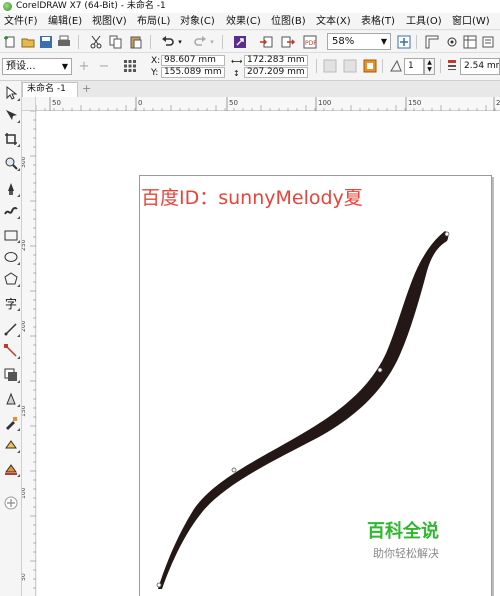 This screenshot has width=500, height=596. Describe the element at coordinates (11, 93) in the screenshot. I see `pick-tool-icon` at that location.